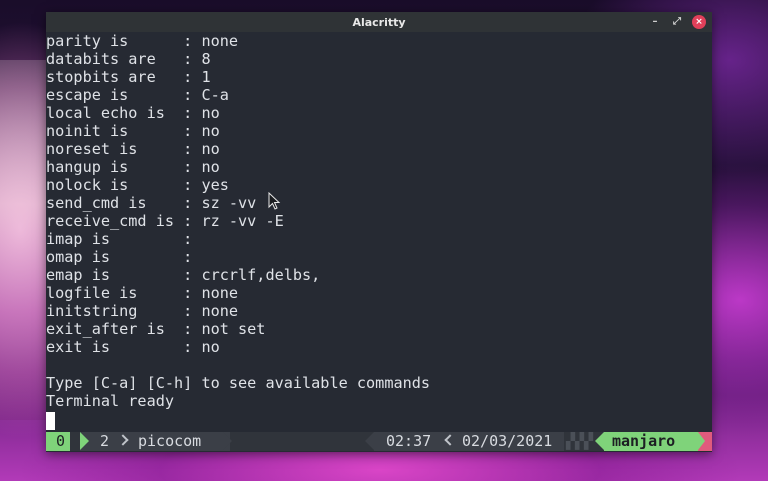  Describe the element at coordinates (142, 311) in the screenshot. I see `terminal-line: initstring : none` at that location.